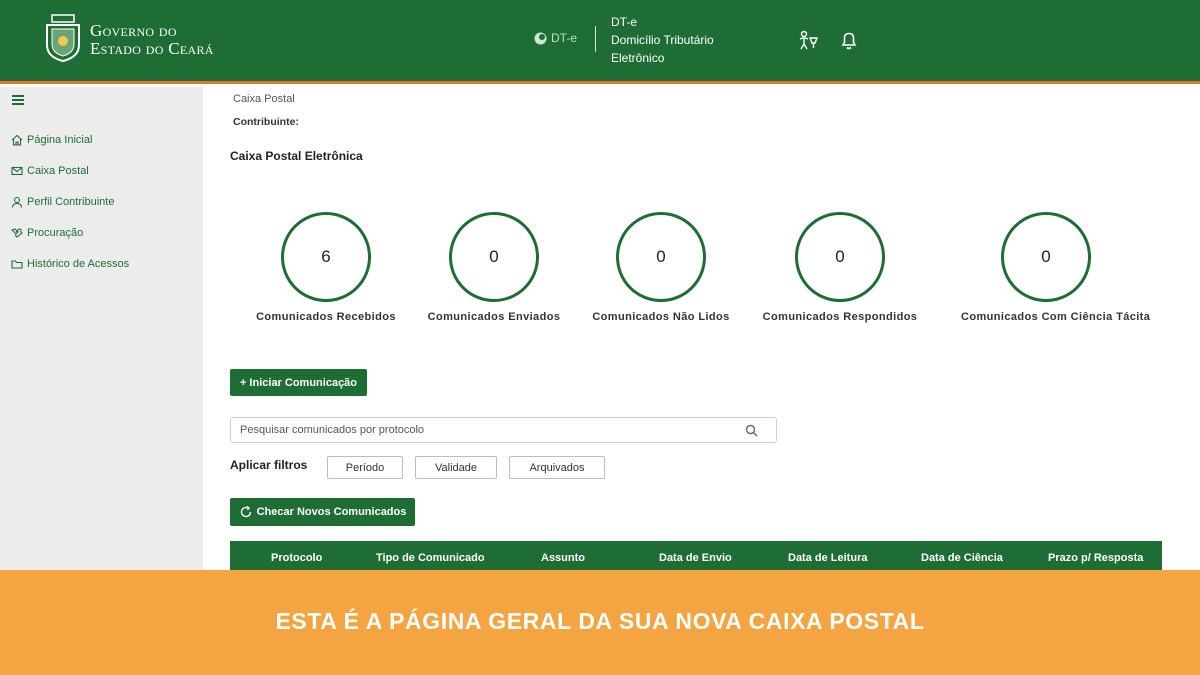  What do you see at coordinates (298, 382) in the screenshot?
I see `iniciar-comunicacao-button: + Iniciar Comunicação` at bounding box center [298, 382].